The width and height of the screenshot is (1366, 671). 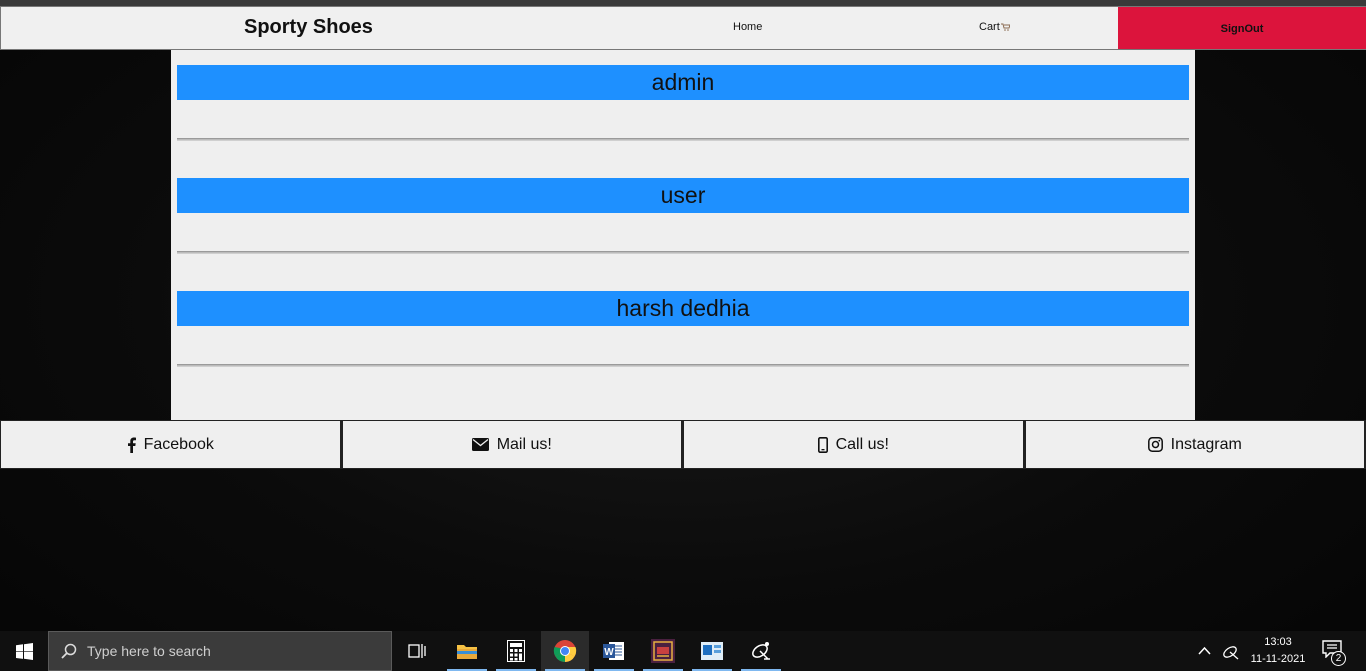 I want to click on taskbar-search-box: Type here to search, so click(x=220, y=651).